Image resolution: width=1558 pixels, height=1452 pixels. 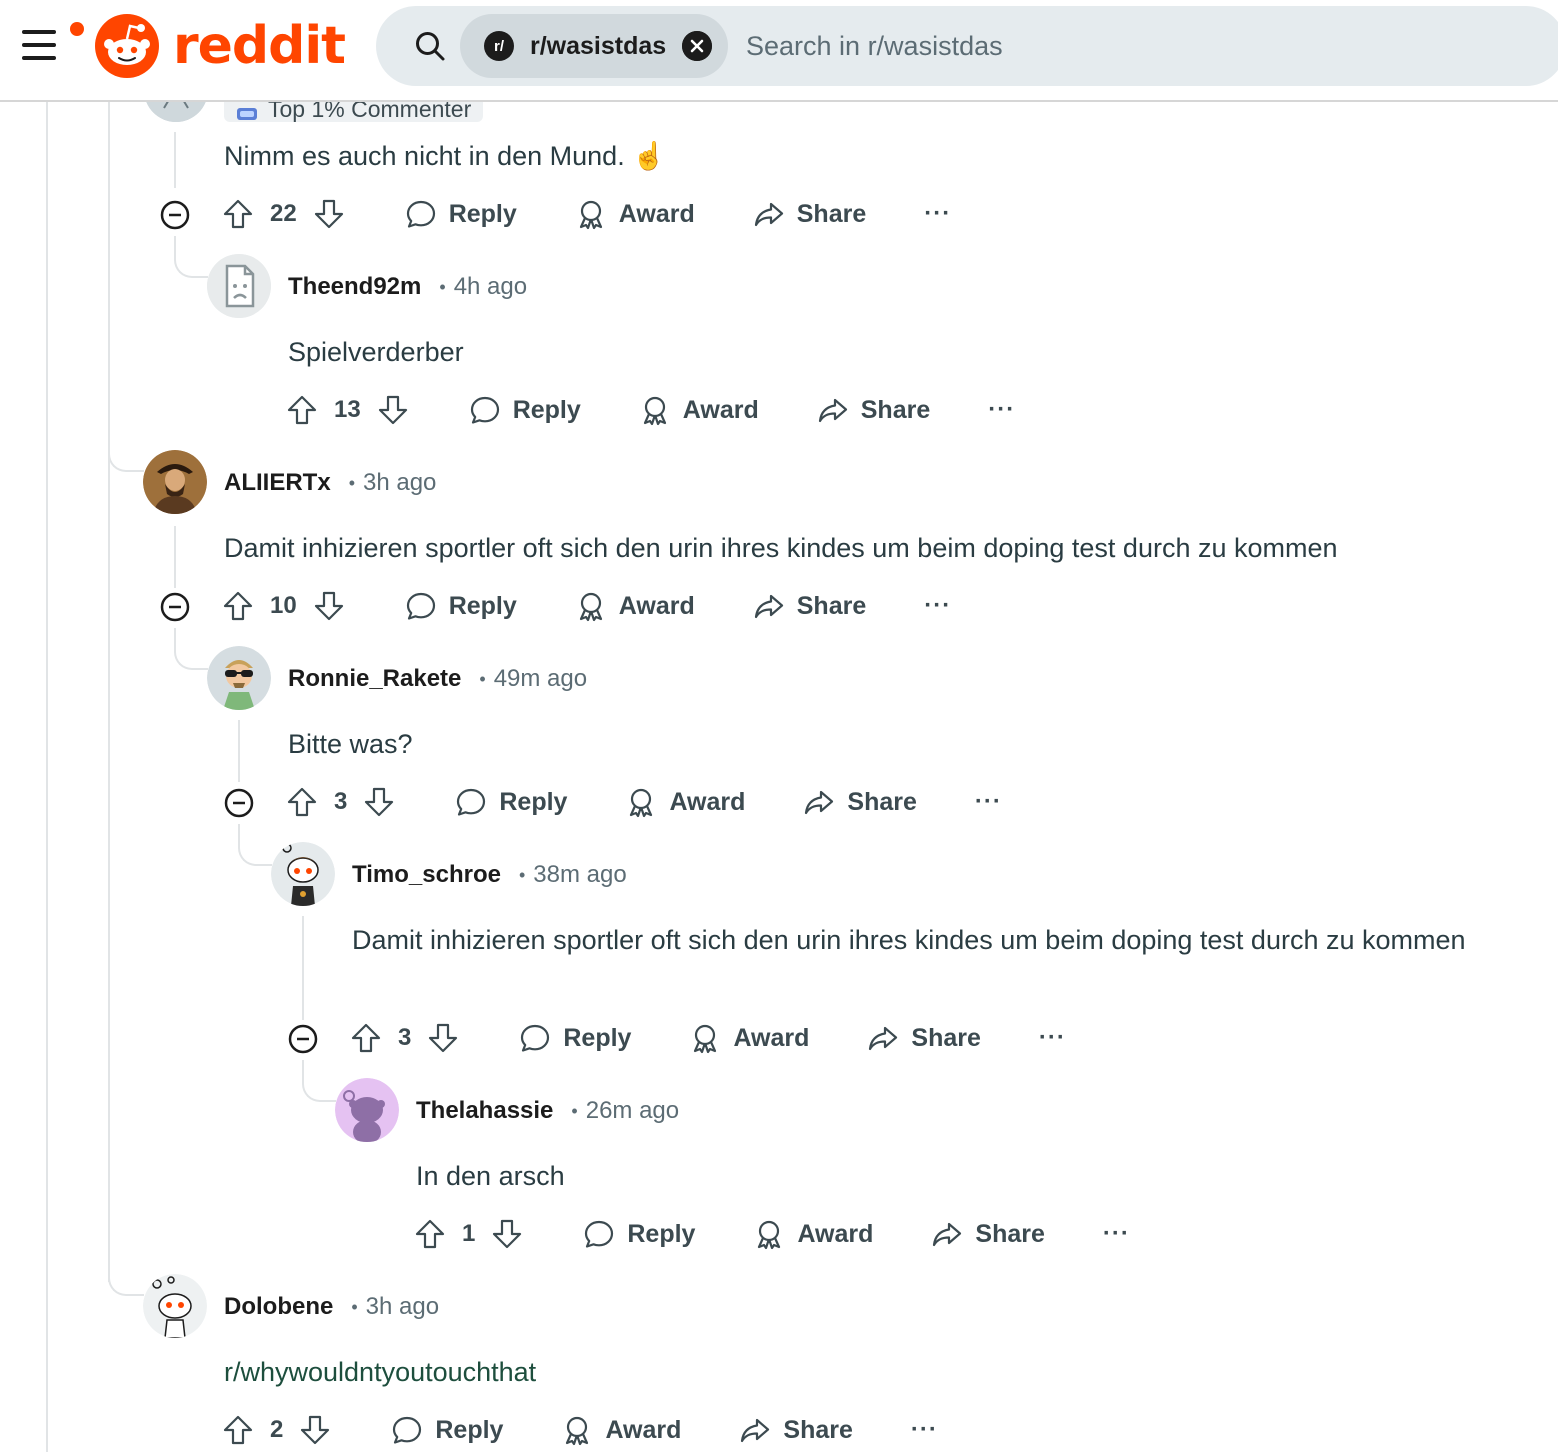 What do you see at coordinates (1096, 46) in the screenshot?
I see `search-input` at bounding box center [1096, 46].